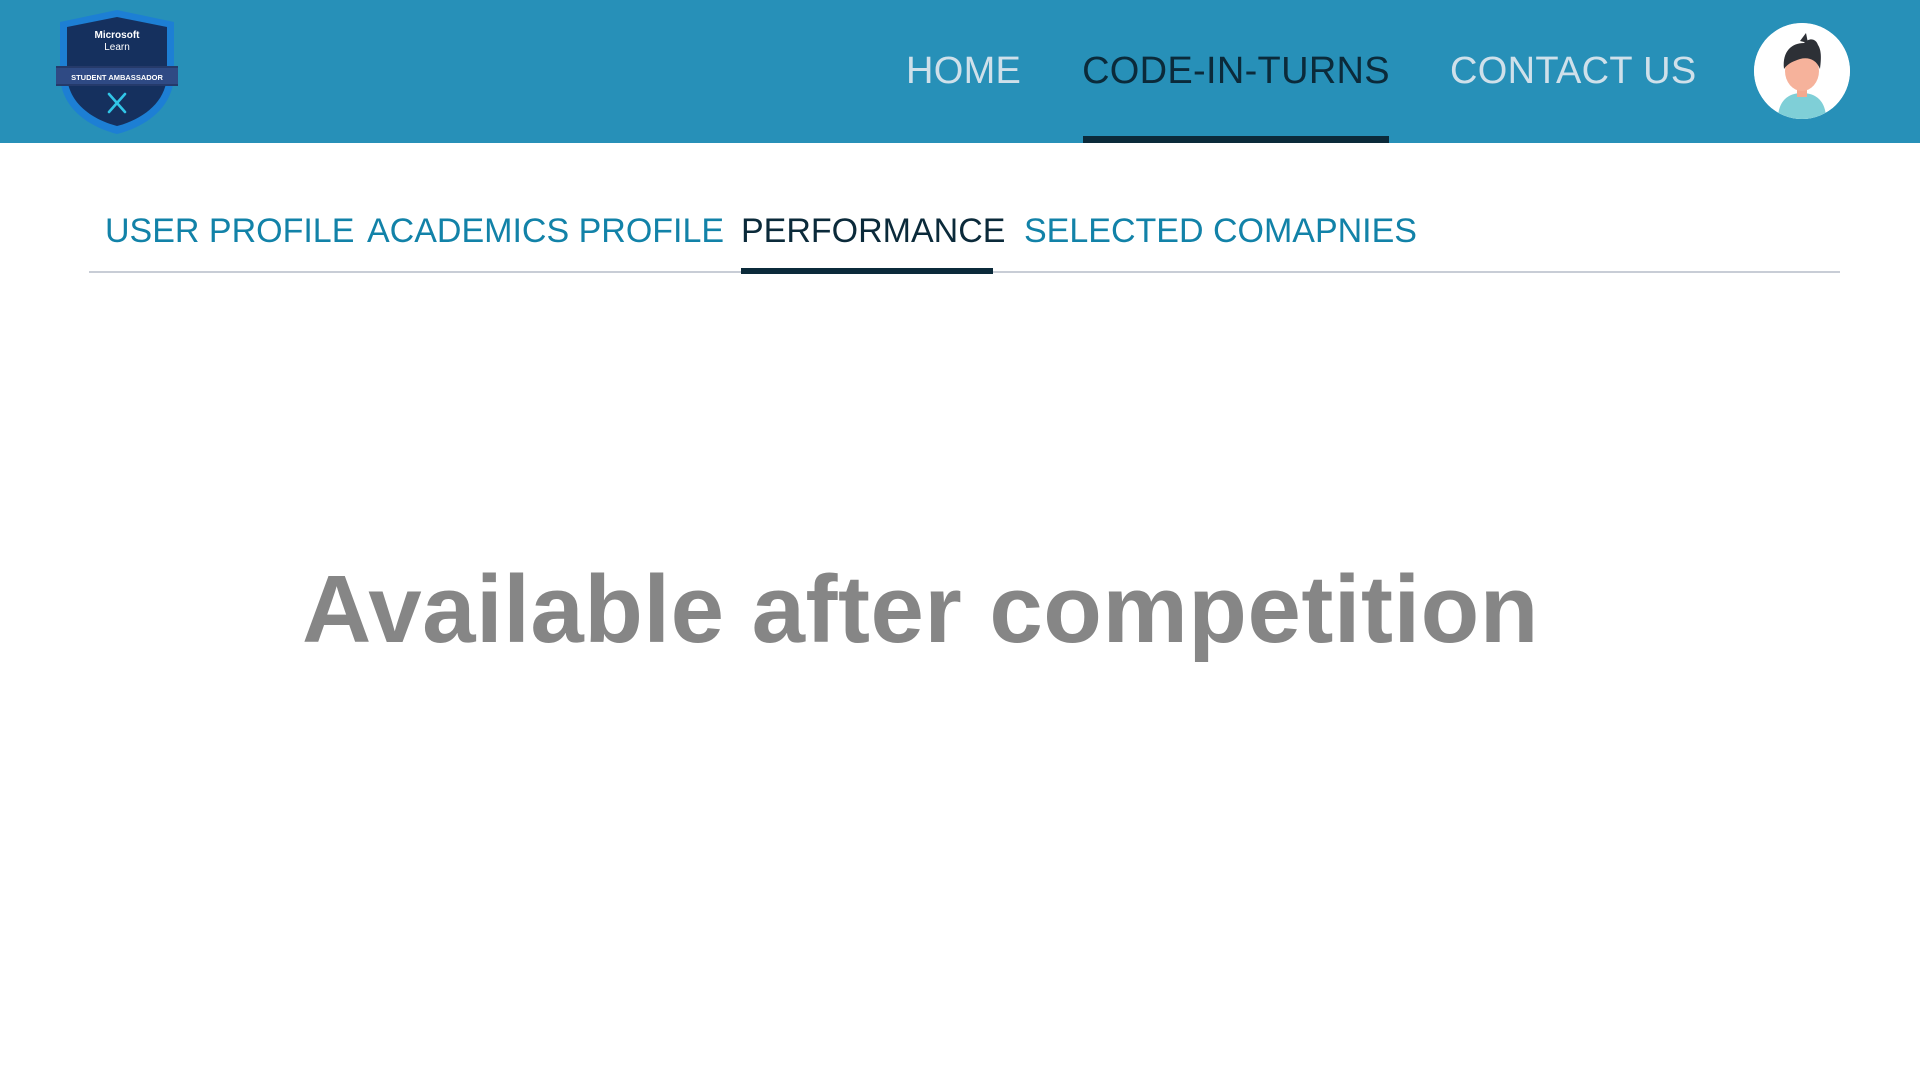 The width and height of the screenshot is (1920, 1080). What do you see at coordinates (118, 35) in the screenshot?
I see `logo-line1: Microsoft` at bounding box center [118, 35].